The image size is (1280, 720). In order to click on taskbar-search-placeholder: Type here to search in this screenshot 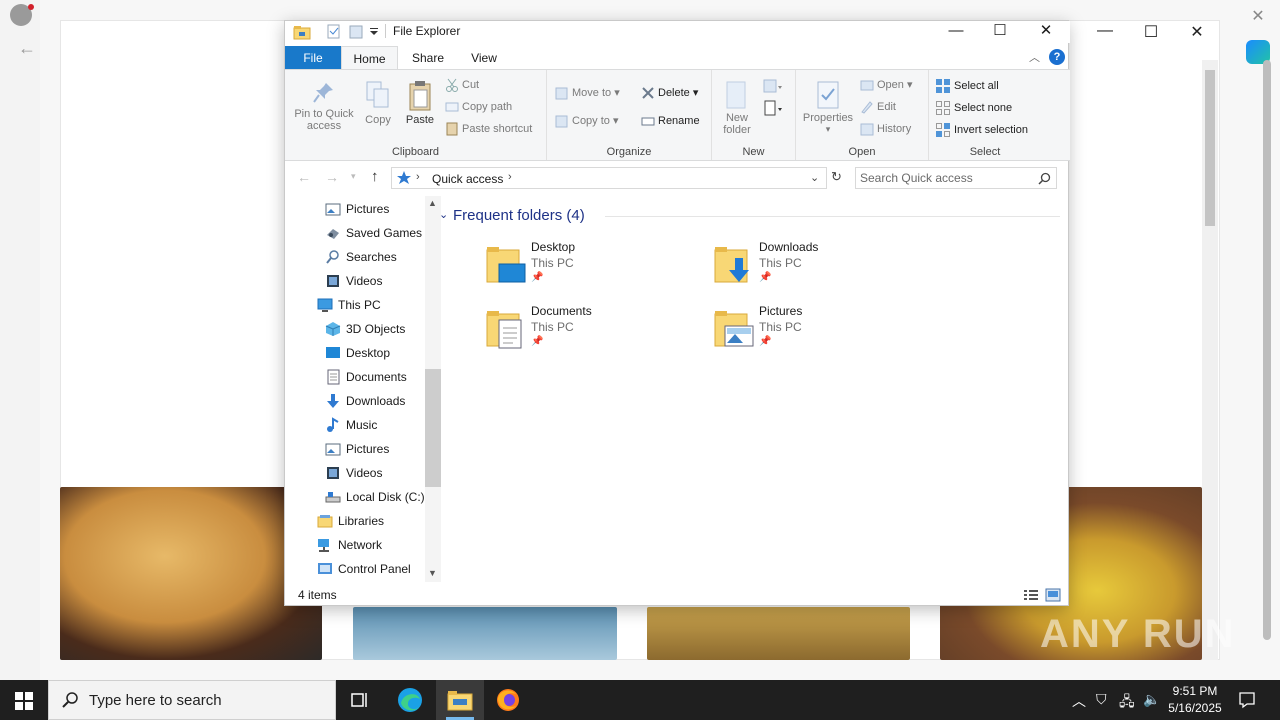, I will do `click(155, 700)`.